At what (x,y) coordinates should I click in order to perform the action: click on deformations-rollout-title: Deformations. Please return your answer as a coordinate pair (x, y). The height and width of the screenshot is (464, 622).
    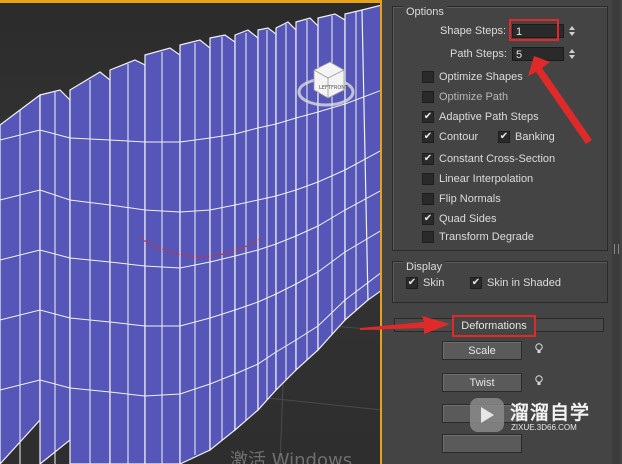
    Looking at the image, I should click on (494, 326).